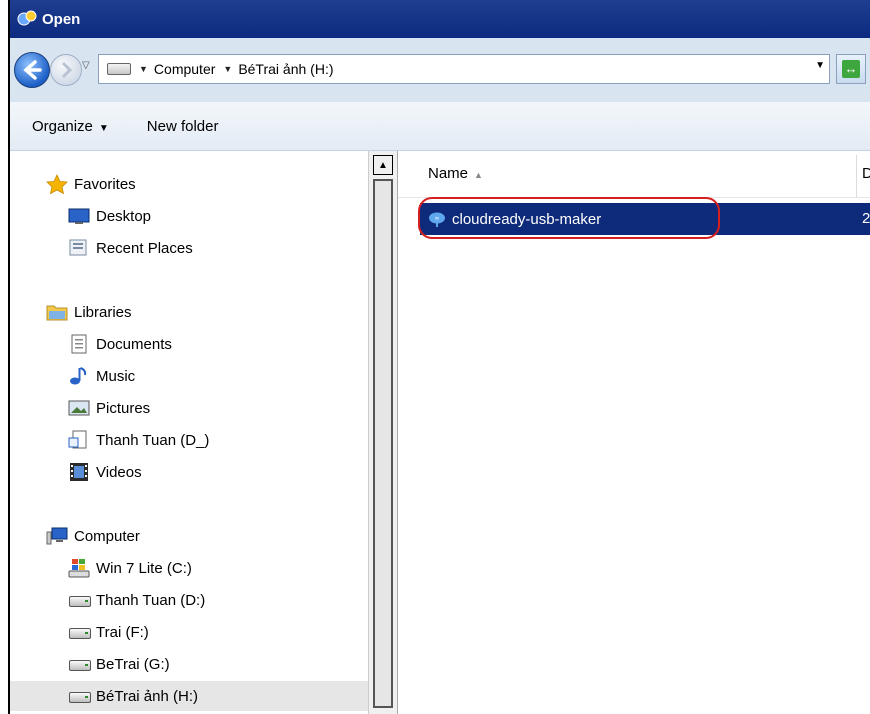  What do you see at coordinates (57, 184) in the screenshot?
I see `star-icon` at bounding box center [57, 184].